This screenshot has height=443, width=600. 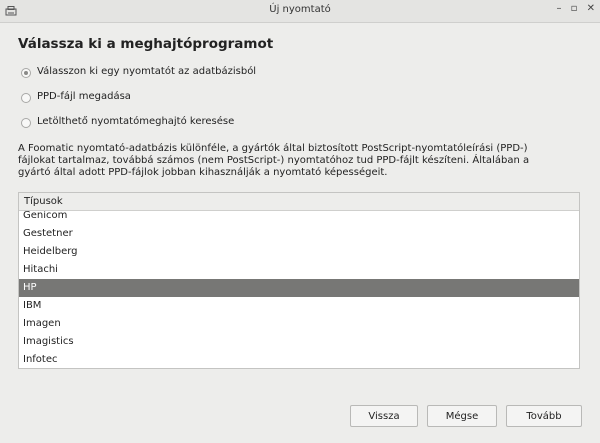 What do you see at coordinates (299, 202) in the screenshot?
I see `column-header: Típusok` at bounding box center [299, 202].